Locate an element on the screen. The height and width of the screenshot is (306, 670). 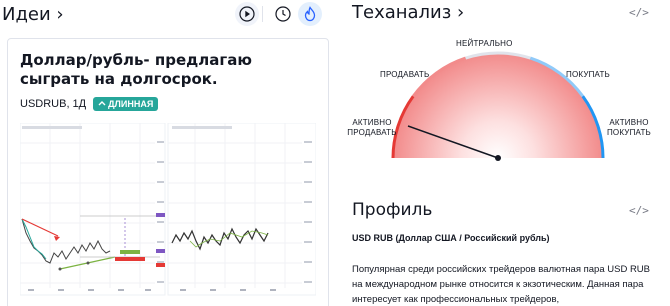
ideas-title: Идеи › is located at coordinates (33, 14).